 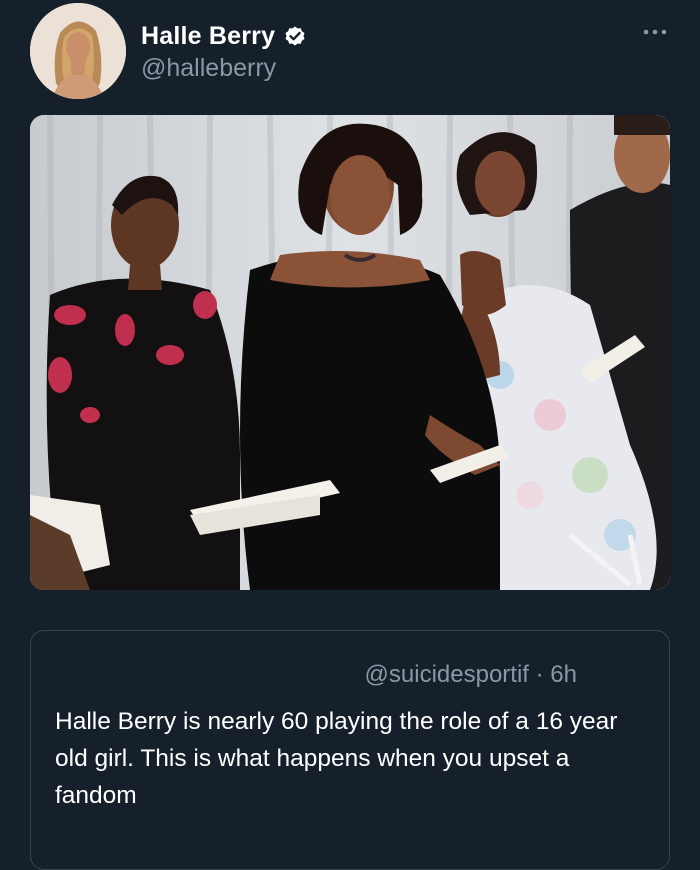 I want to click on verified-badge-icon, so click(x=295, y=36).